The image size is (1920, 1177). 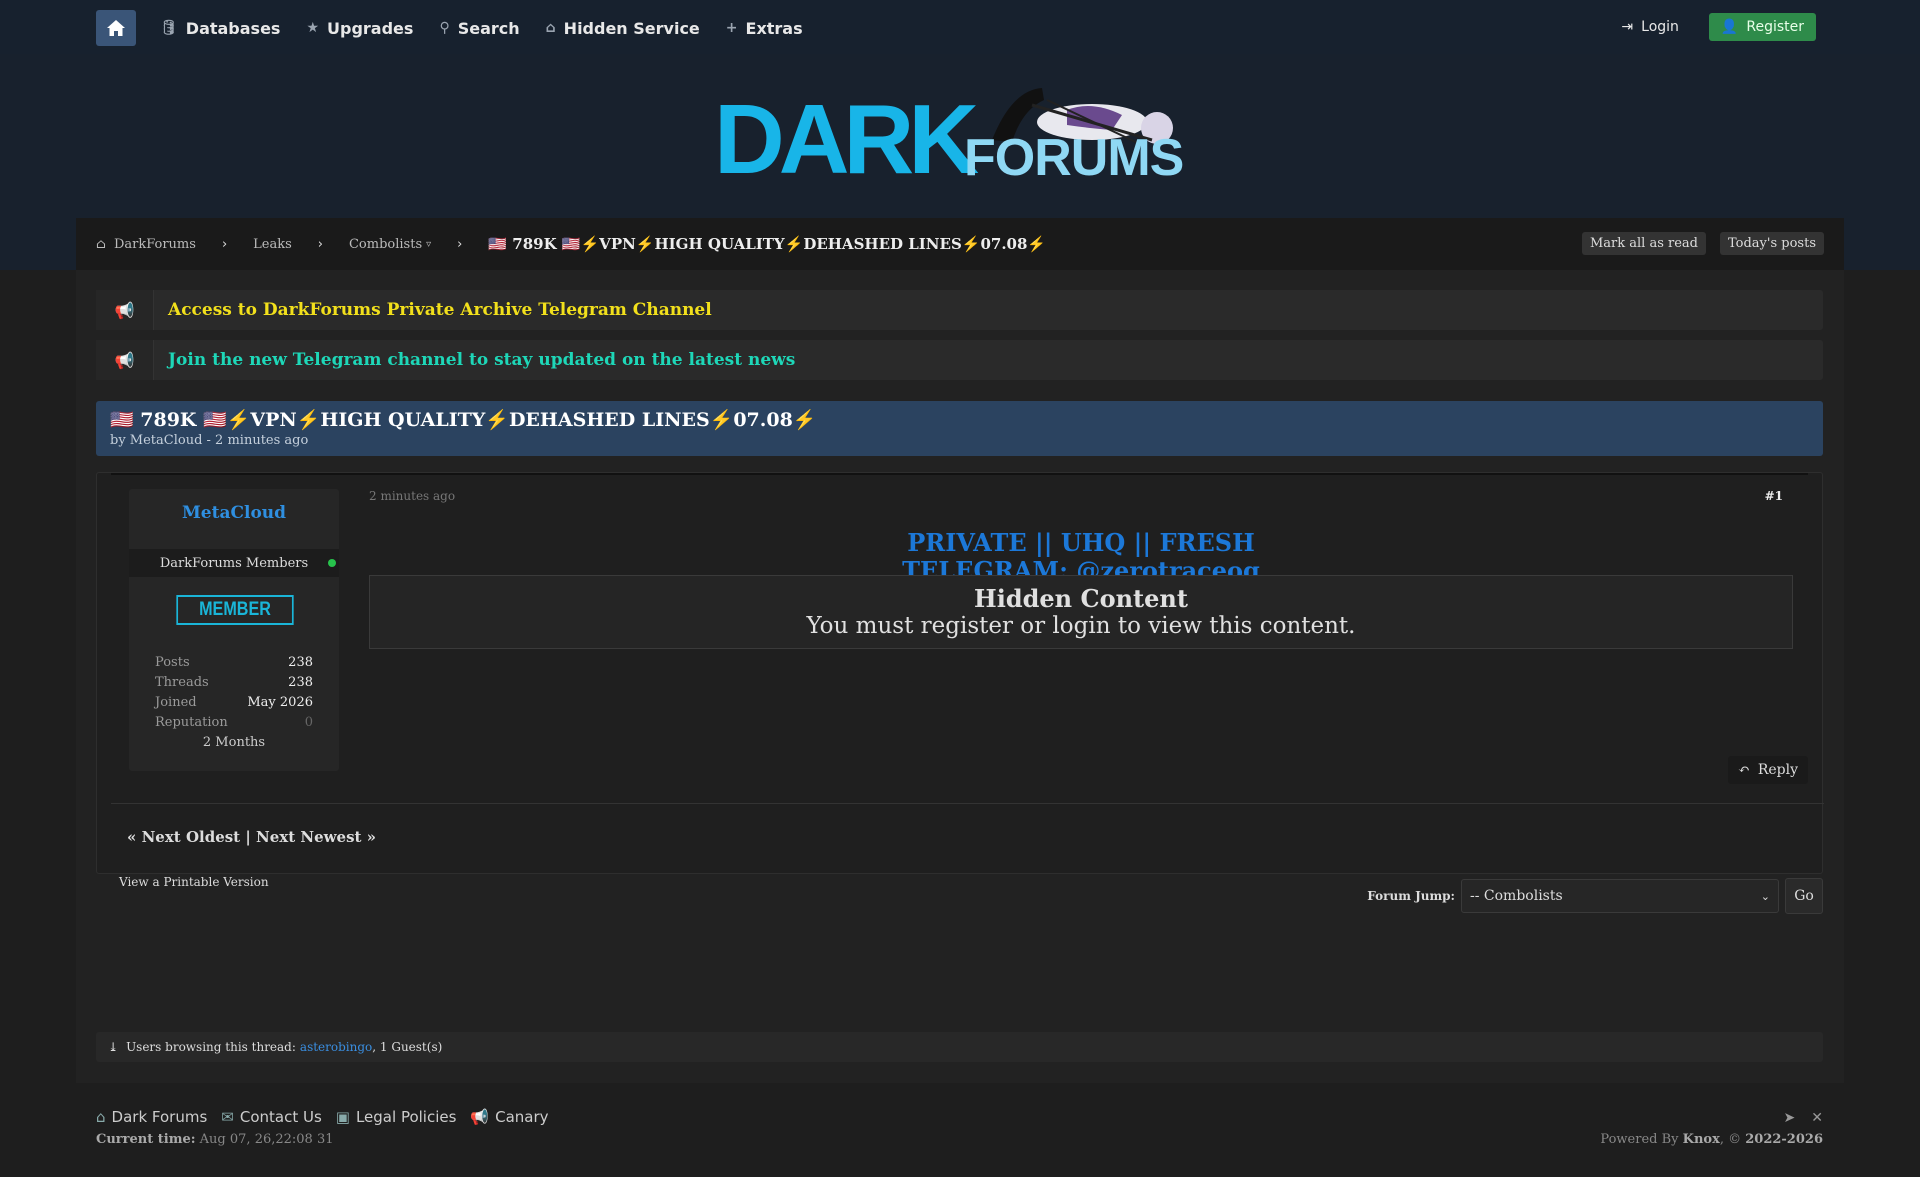 I want to click on post-line-1: PRIVATE || UHQ || FRESH, so click(x=1081, y=542).